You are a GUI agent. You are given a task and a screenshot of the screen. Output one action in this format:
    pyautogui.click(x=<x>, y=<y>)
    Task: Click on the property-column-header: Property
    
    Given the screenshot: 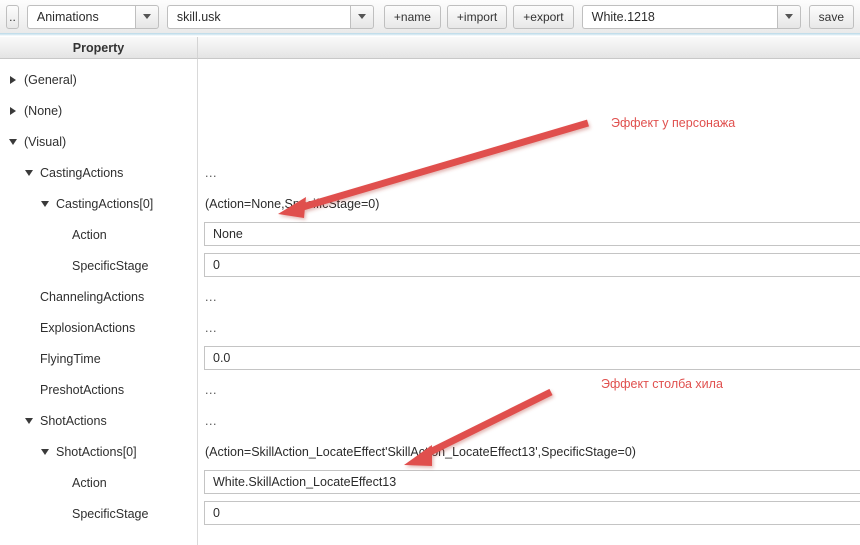 What is the action you would take?
    pyautogui.click(x=99, y=48)
    